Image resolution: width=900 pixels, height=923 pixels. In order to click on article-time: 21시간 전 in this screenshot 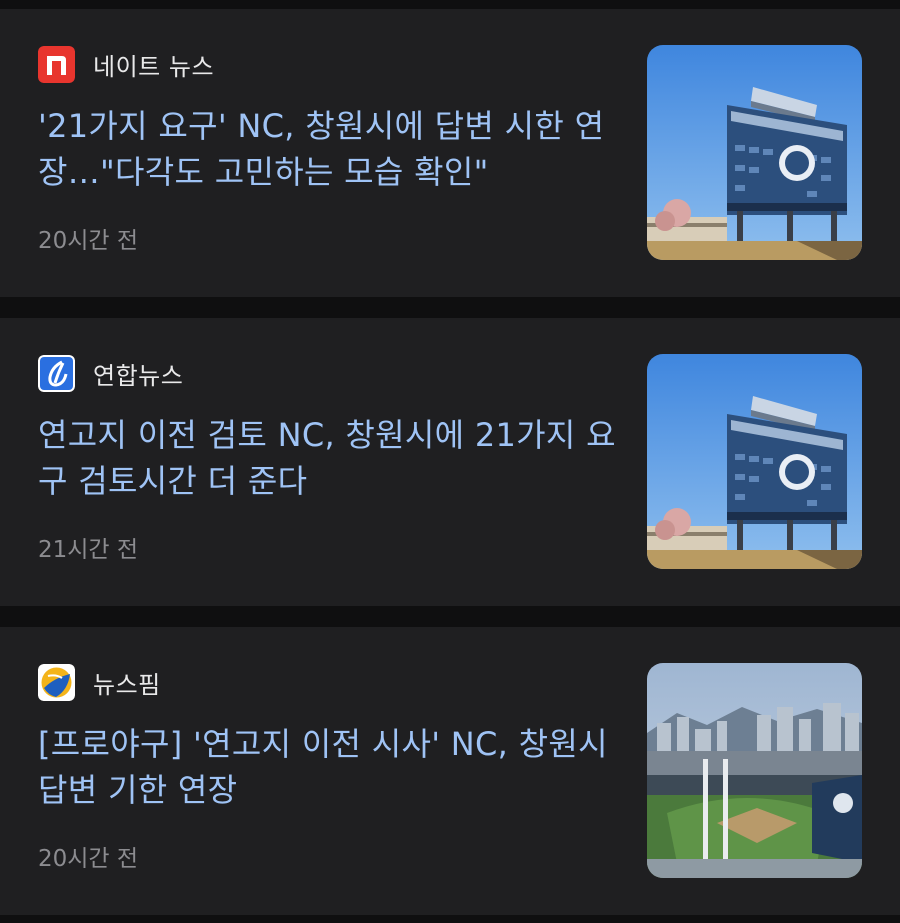, I will do `click(88, 550)`.